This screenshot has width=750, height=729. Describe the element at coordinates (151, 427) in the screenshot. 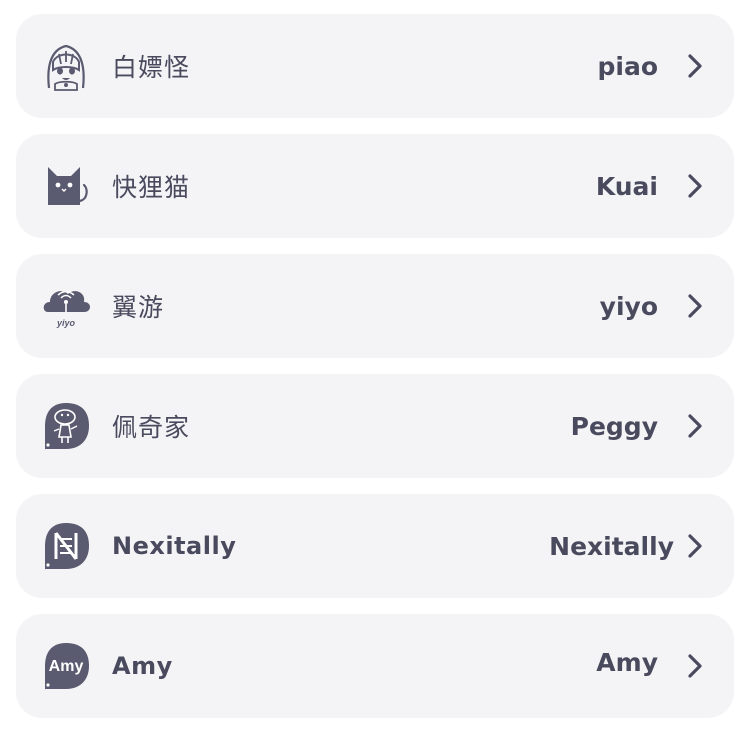

I see `item-name: 佩奇家` at that location.